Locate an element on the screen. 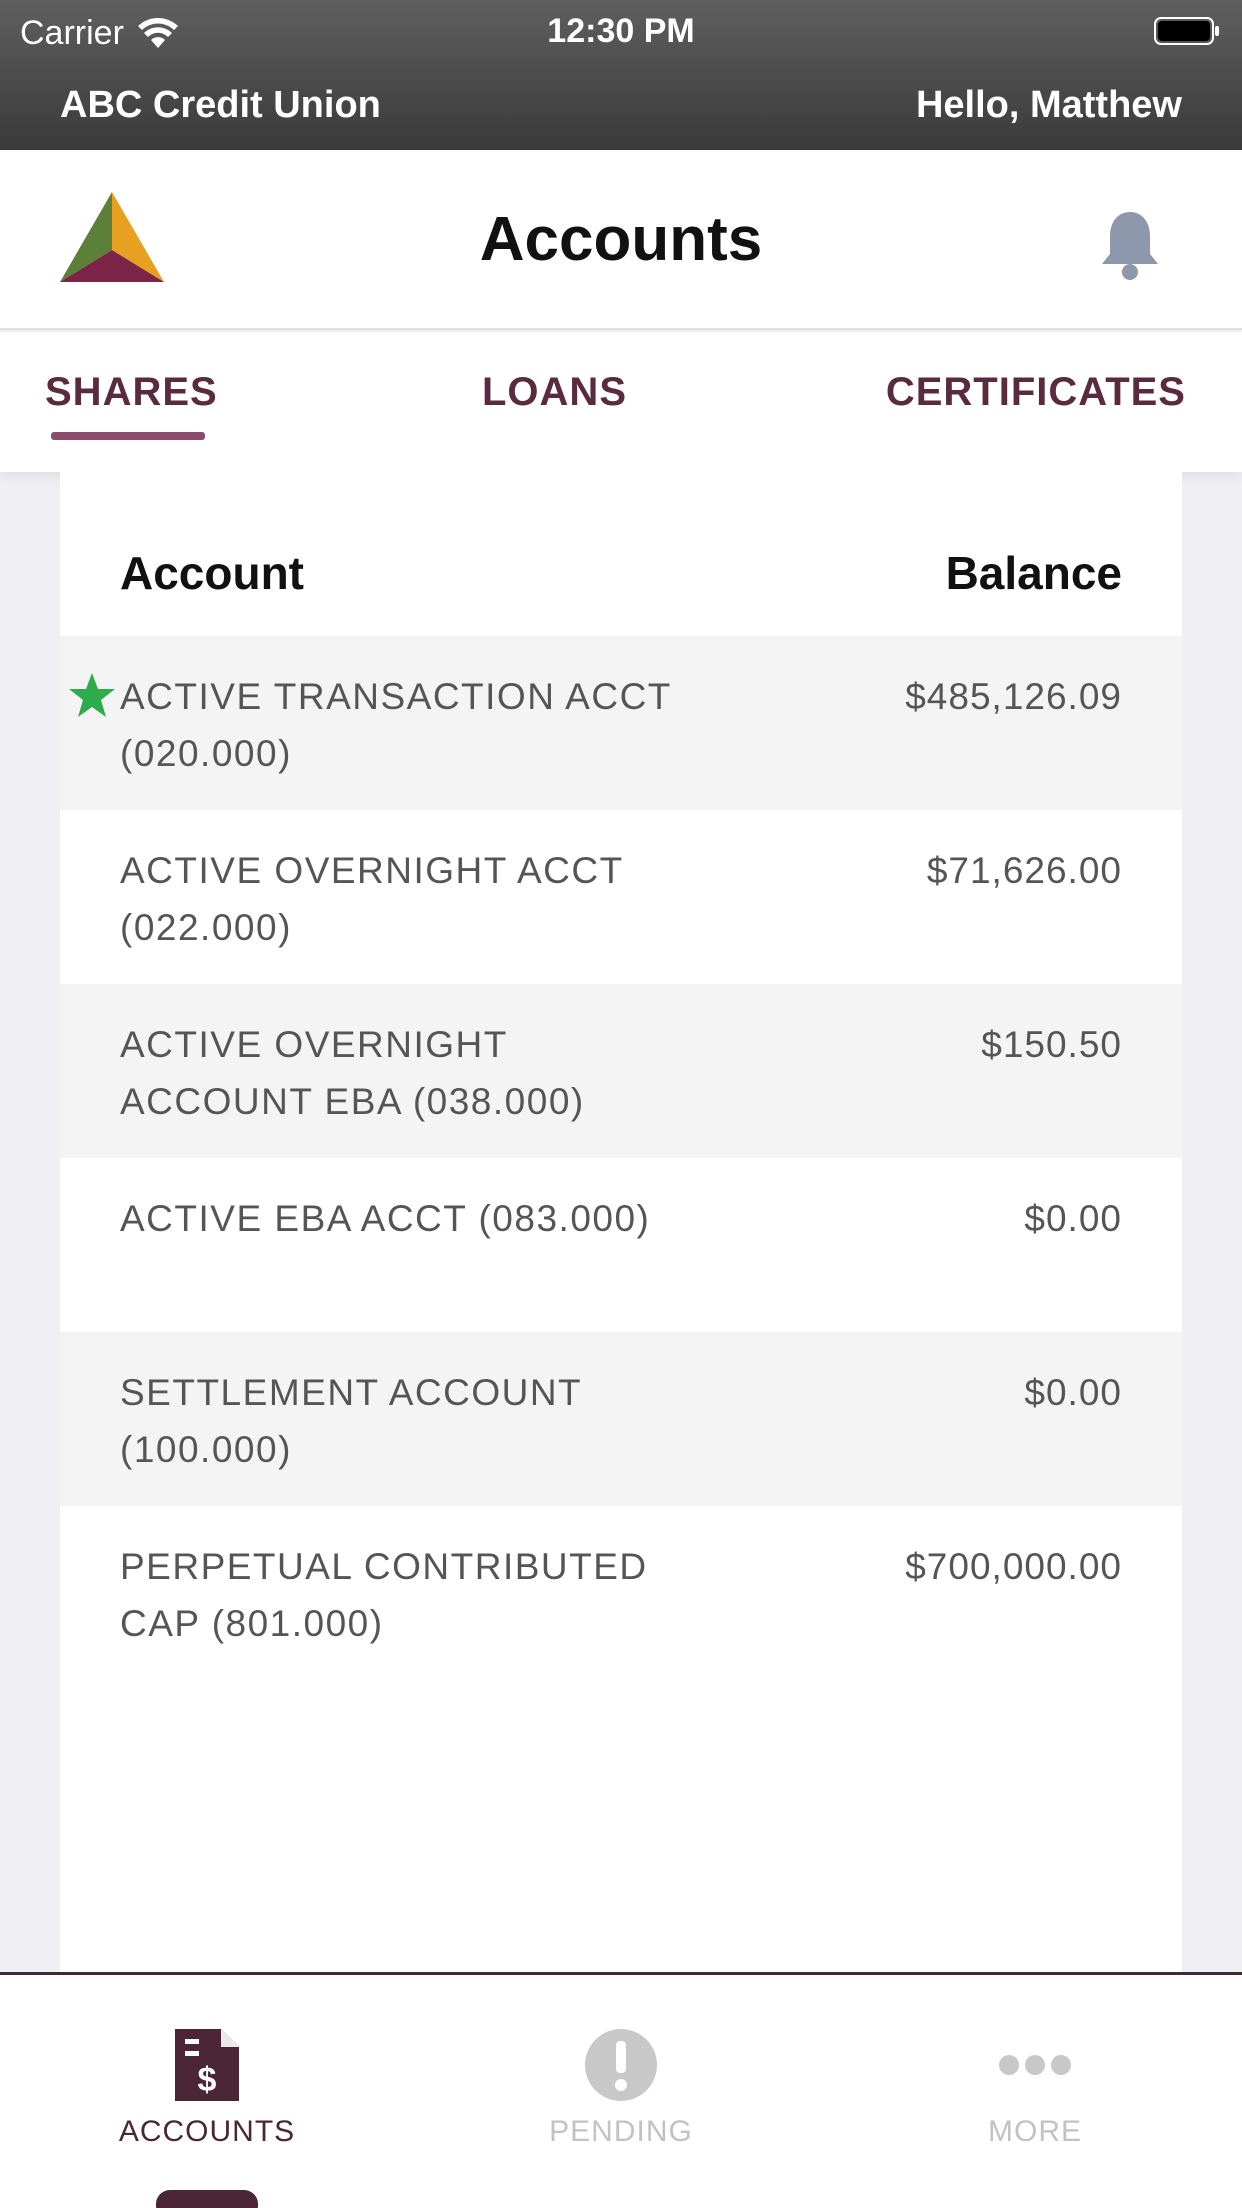 The height and width of the screenshot is (2208, 1242). account-balance: $150.50 is located at coordinates (1051, 1044).